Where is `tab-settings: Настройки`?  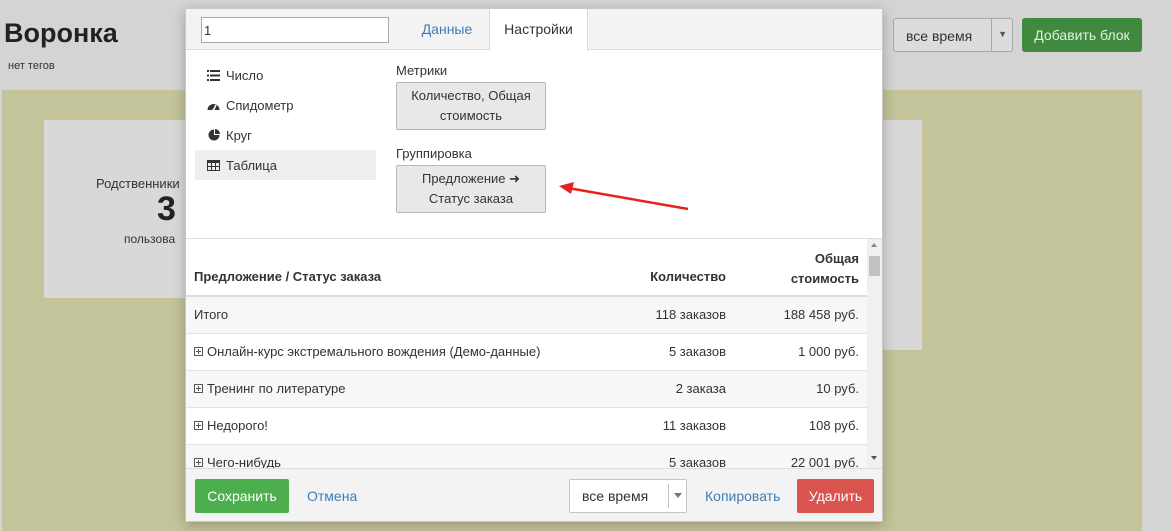 tab-settings: Настройки is located at coordinates (538, 30).